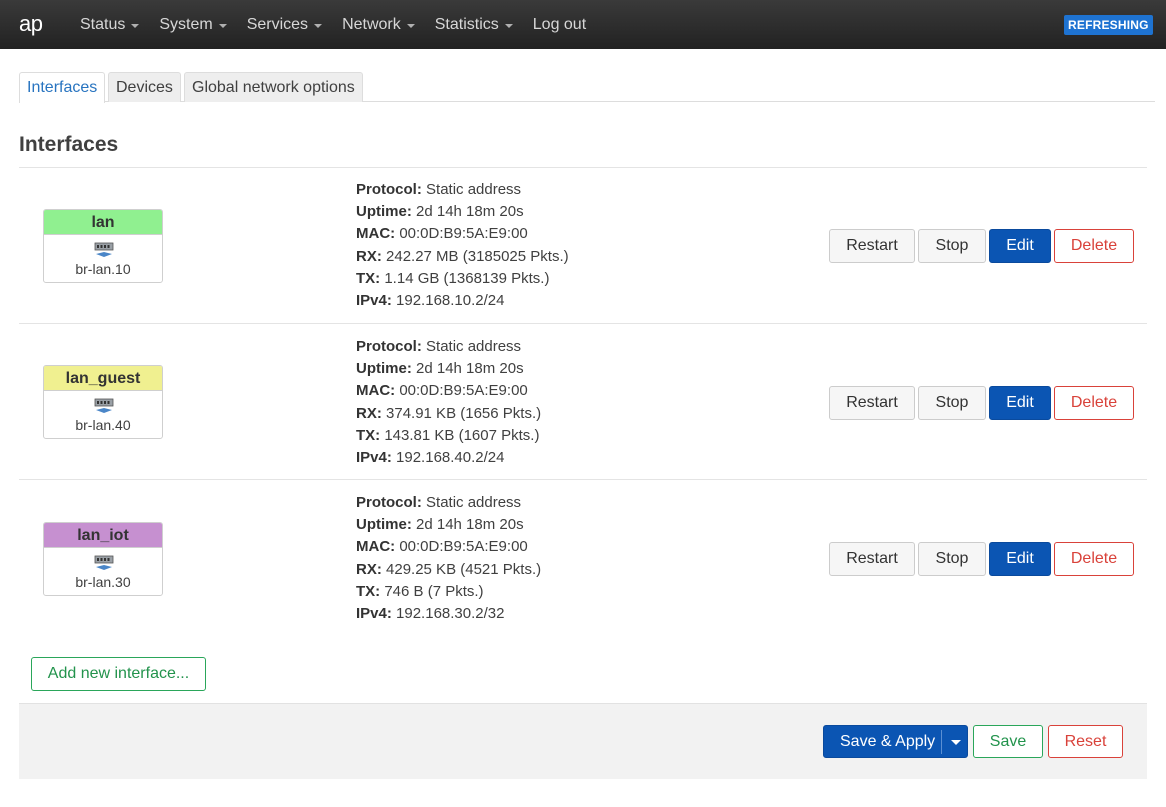  What do you see at coordinates (434, 591) in the screenshot?
I see `tx-value: 746 B (7 Pkts.)` at bounding box center [434, 591].